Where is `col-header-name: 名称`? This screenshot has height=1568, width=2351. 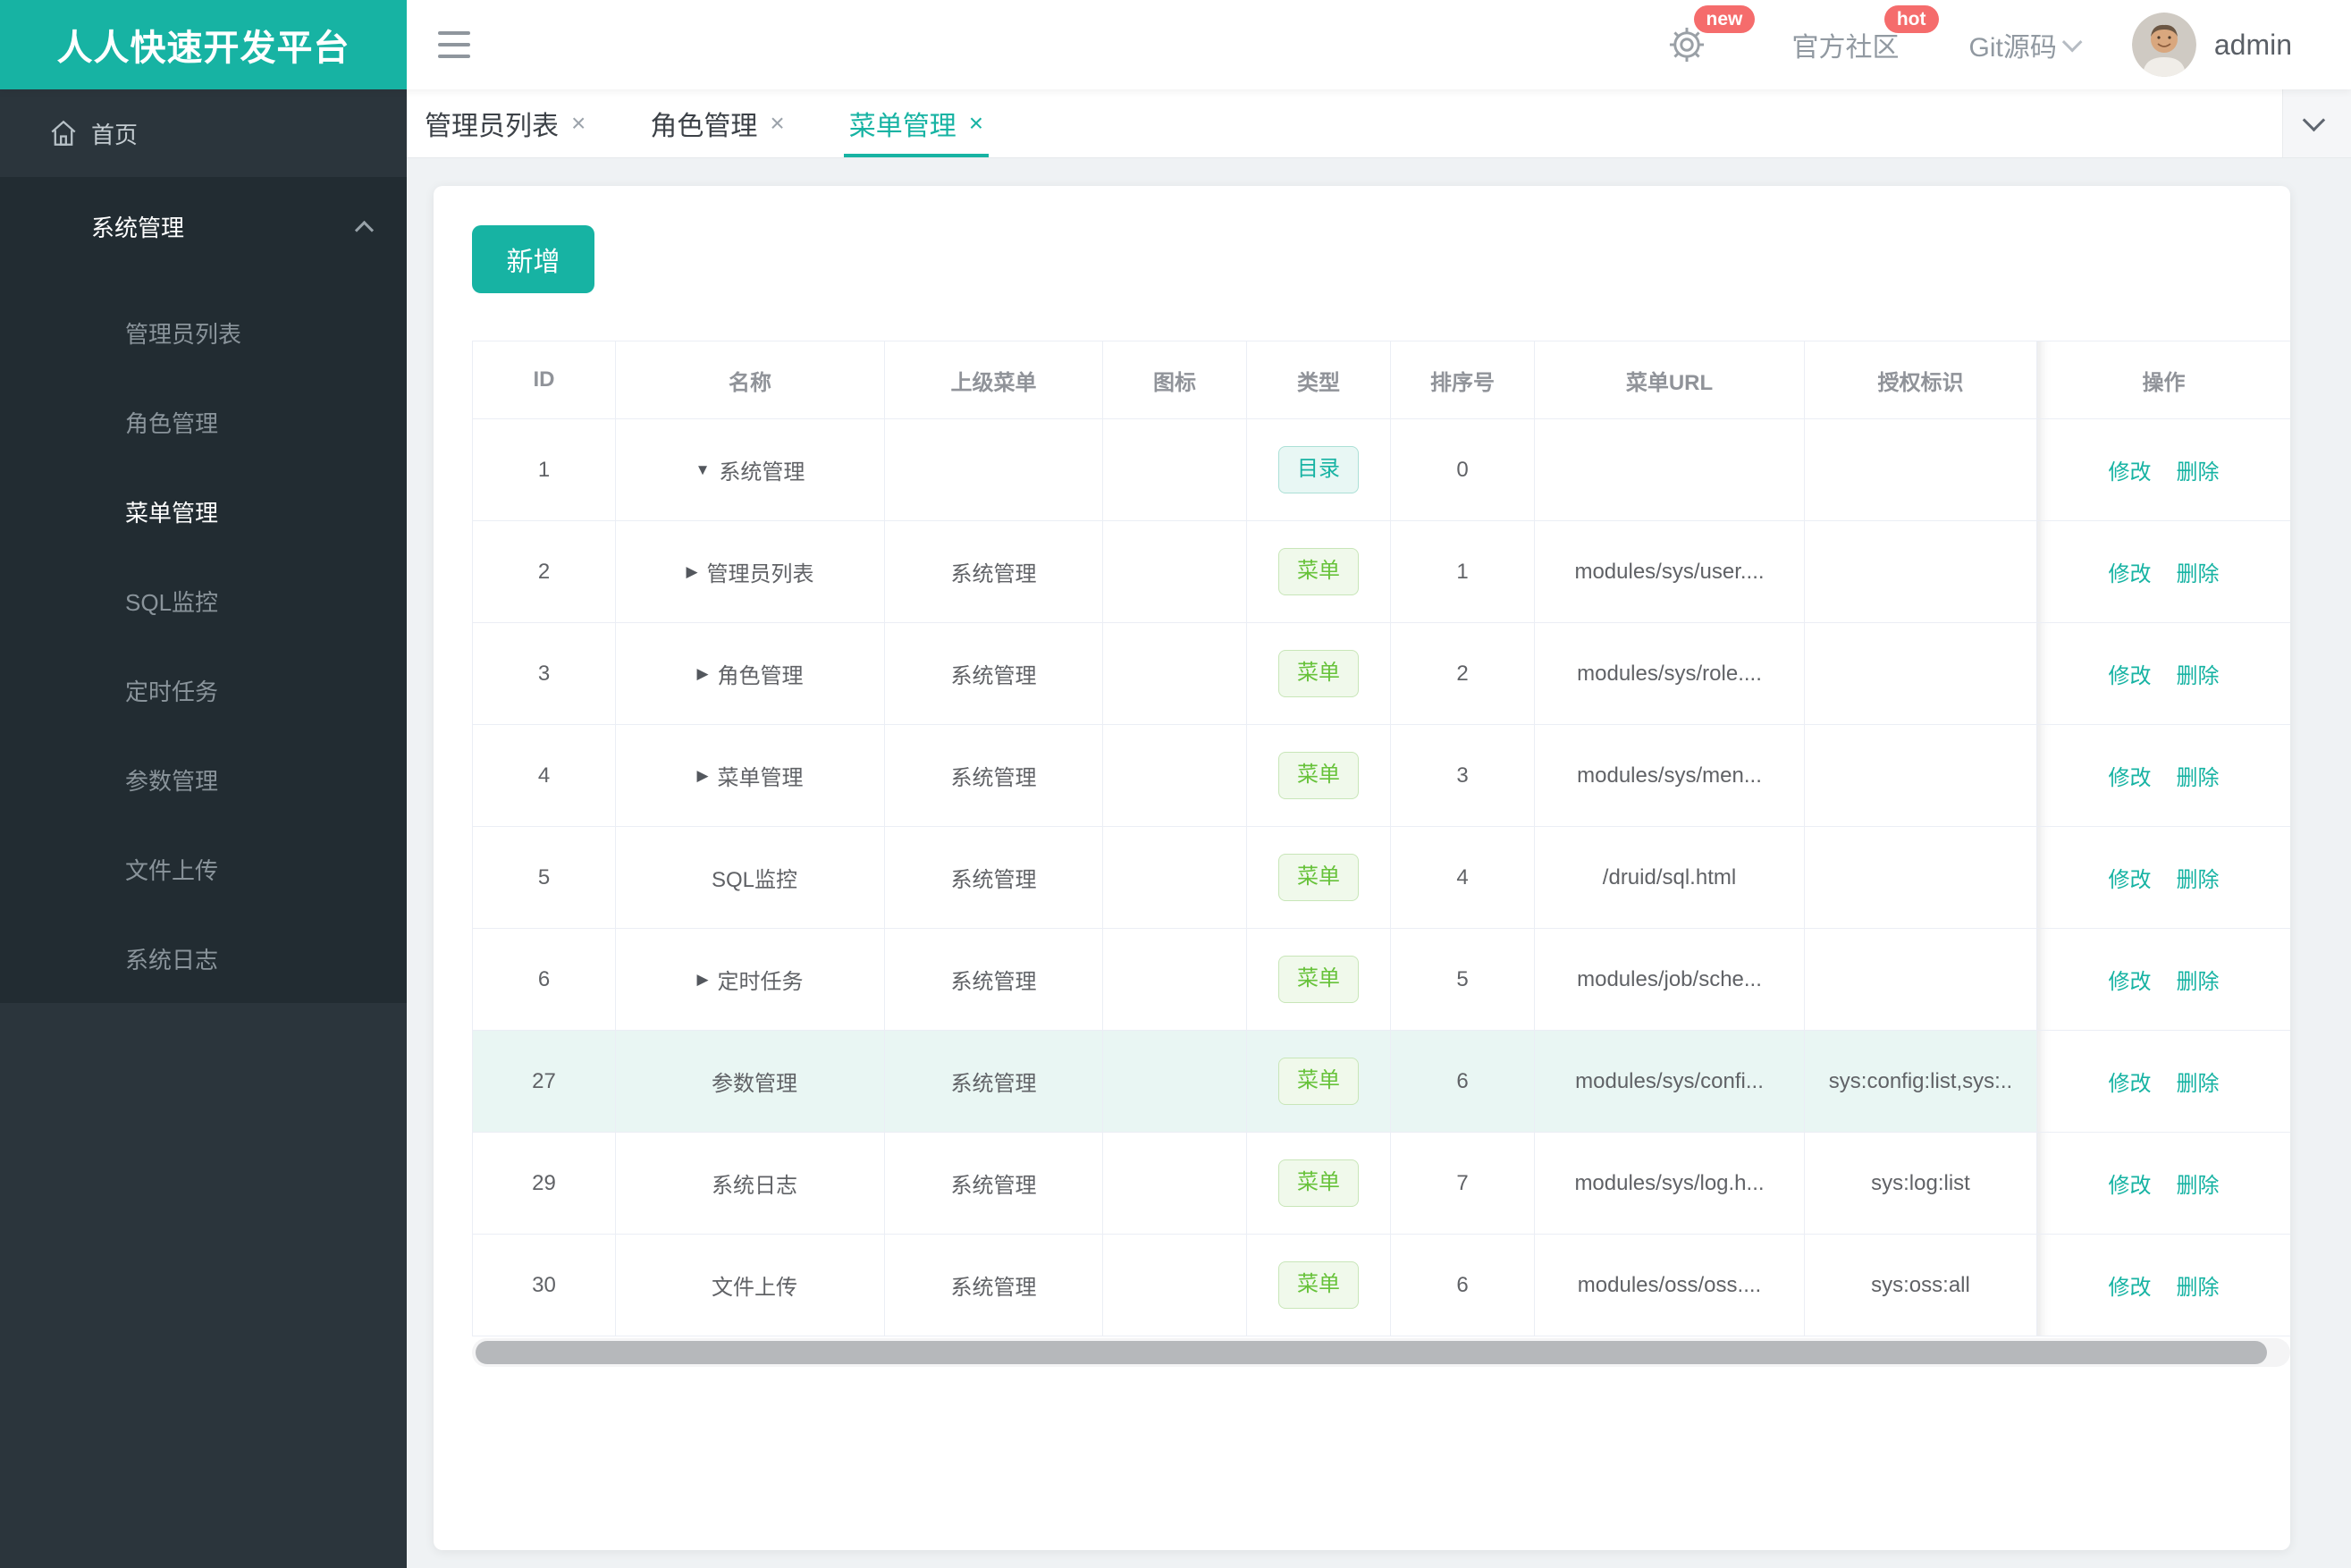 col-header-name: 名称 is located at coordinates (750, 380).